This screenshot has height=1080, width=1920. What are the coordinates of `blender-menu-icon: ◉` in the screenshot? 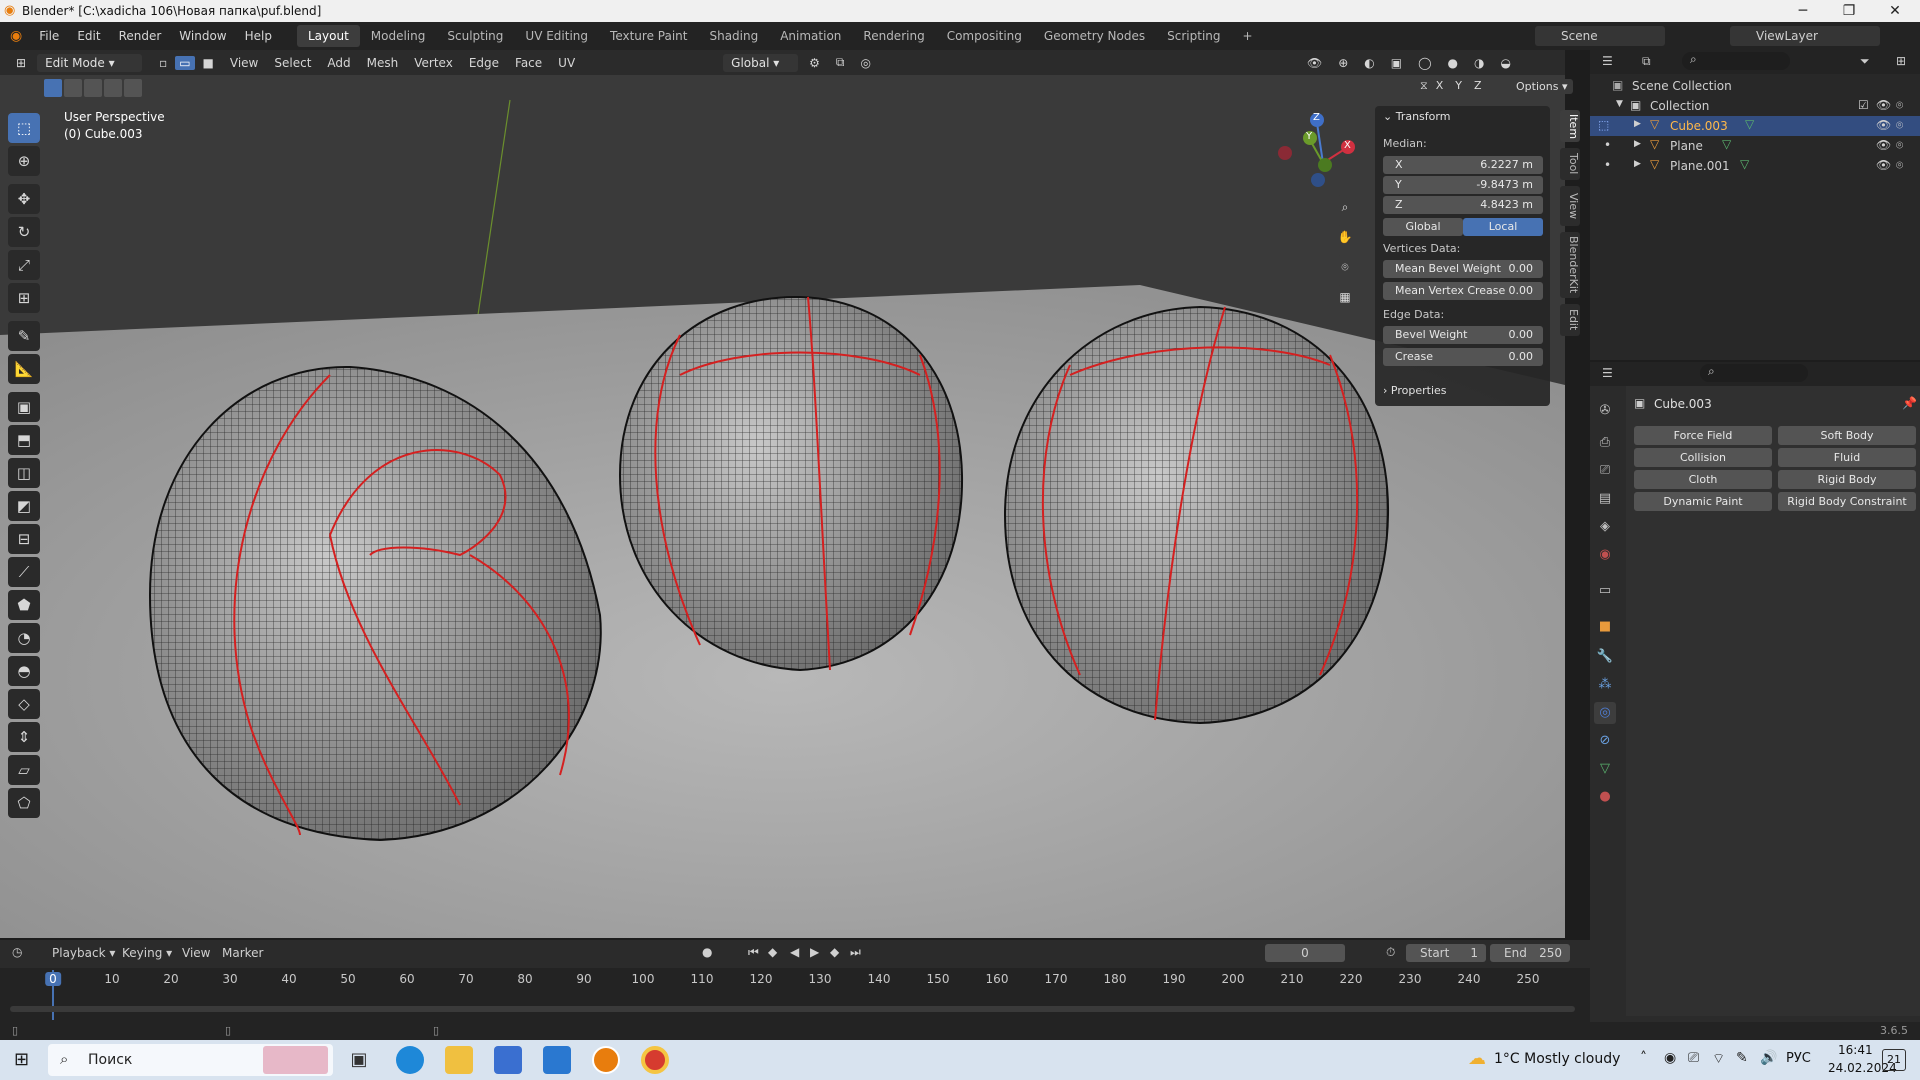 It's located at (16, 36).